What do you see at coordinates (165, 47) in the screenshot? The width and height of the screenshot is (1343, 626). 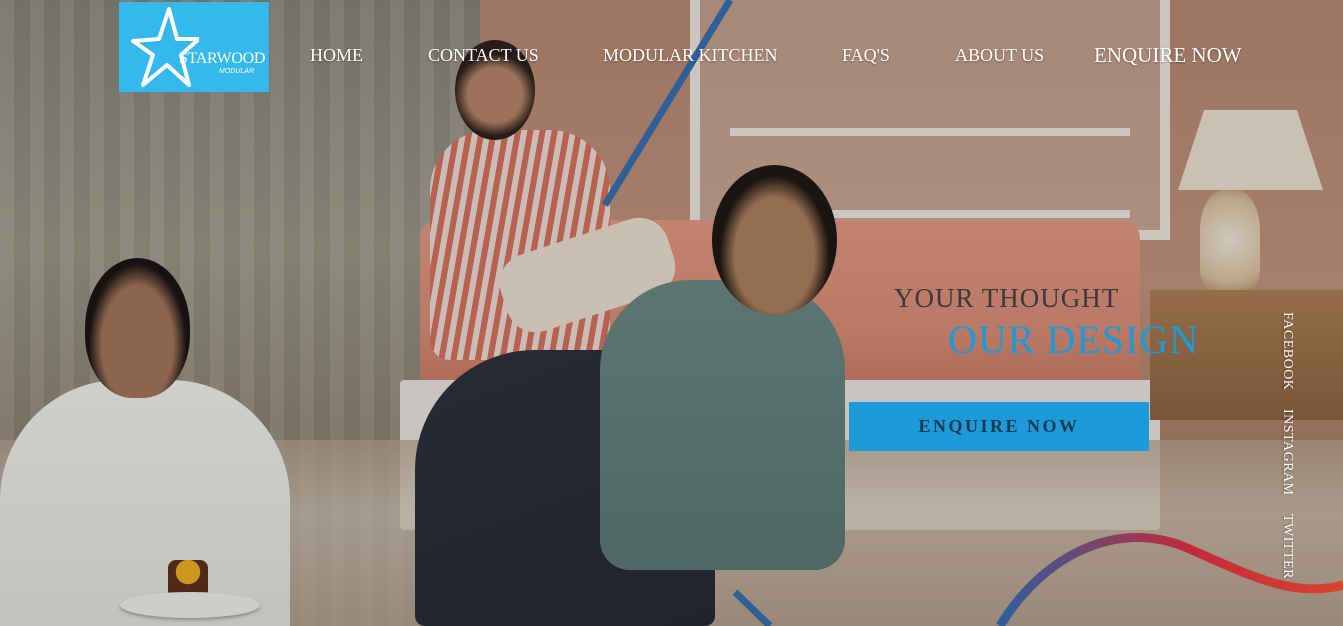 I see `star-icon` at bounding box center [165, 47].